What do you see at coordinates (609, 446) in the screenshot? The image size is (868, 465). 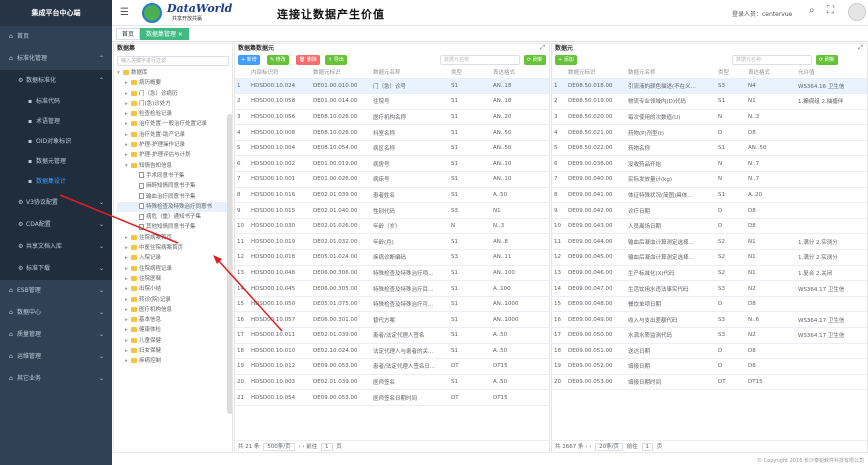 I see `element-page-size-select: 20条/页` at bounding box center [609, 446].